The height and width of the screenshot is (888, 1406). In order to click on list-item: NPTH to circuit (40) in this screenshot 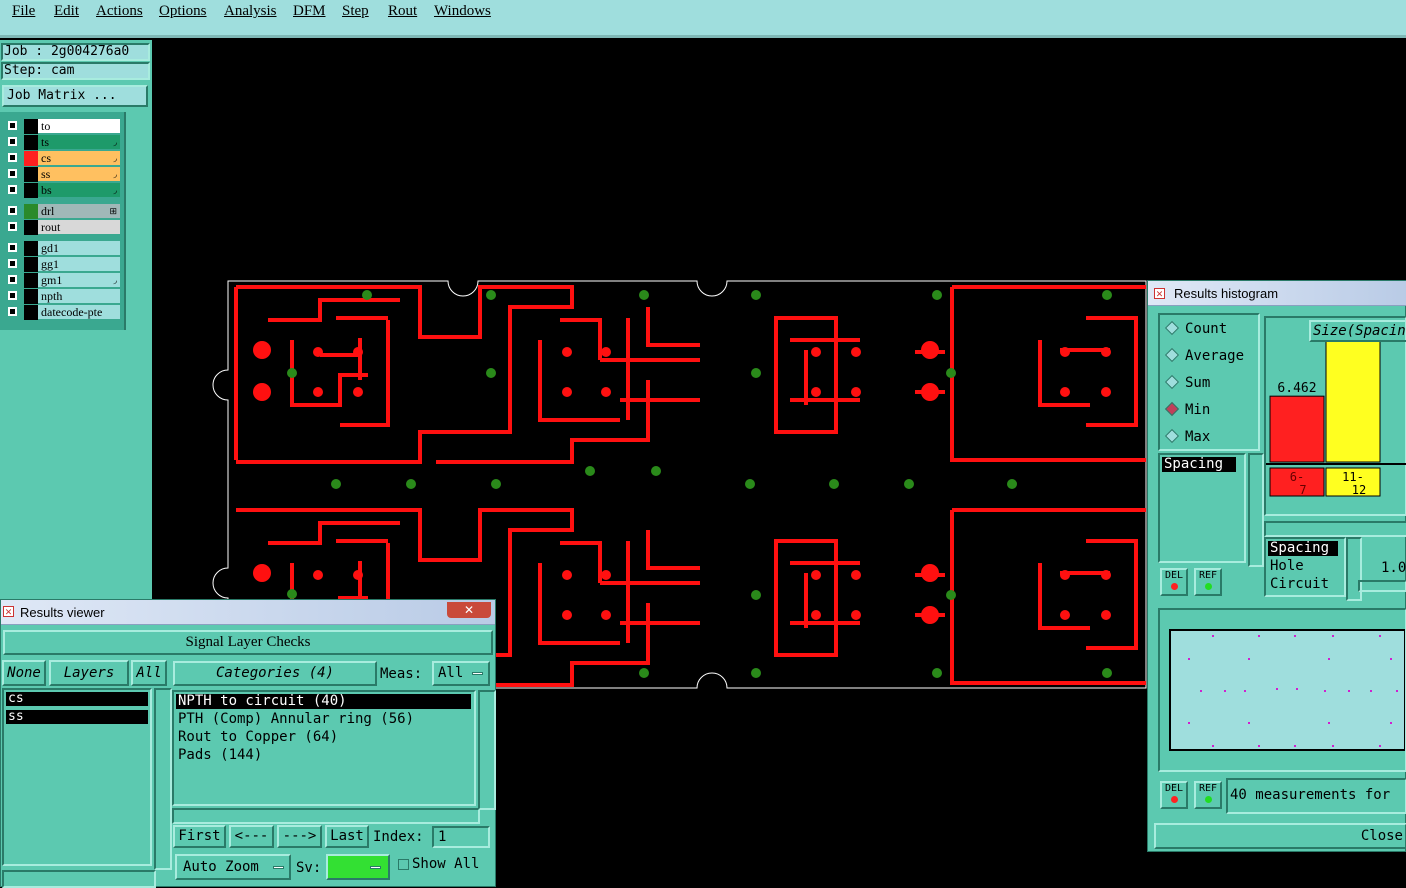, I will do `click(323, 701)`.